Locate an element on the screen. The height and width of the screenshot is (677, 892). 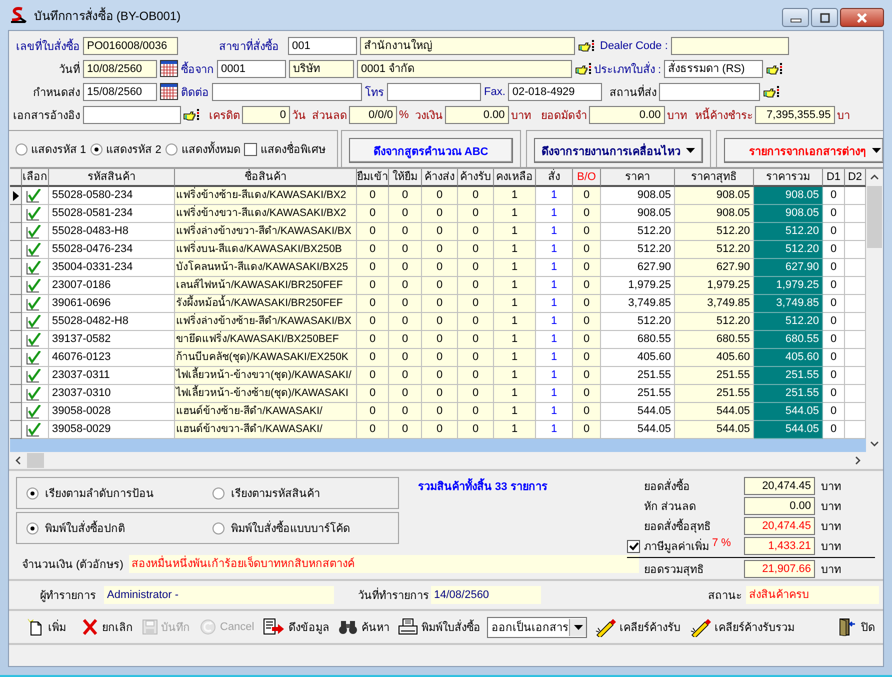
print-button: พิมพ์ใบสั่งซื้อ is located at coordinates (439, 627).